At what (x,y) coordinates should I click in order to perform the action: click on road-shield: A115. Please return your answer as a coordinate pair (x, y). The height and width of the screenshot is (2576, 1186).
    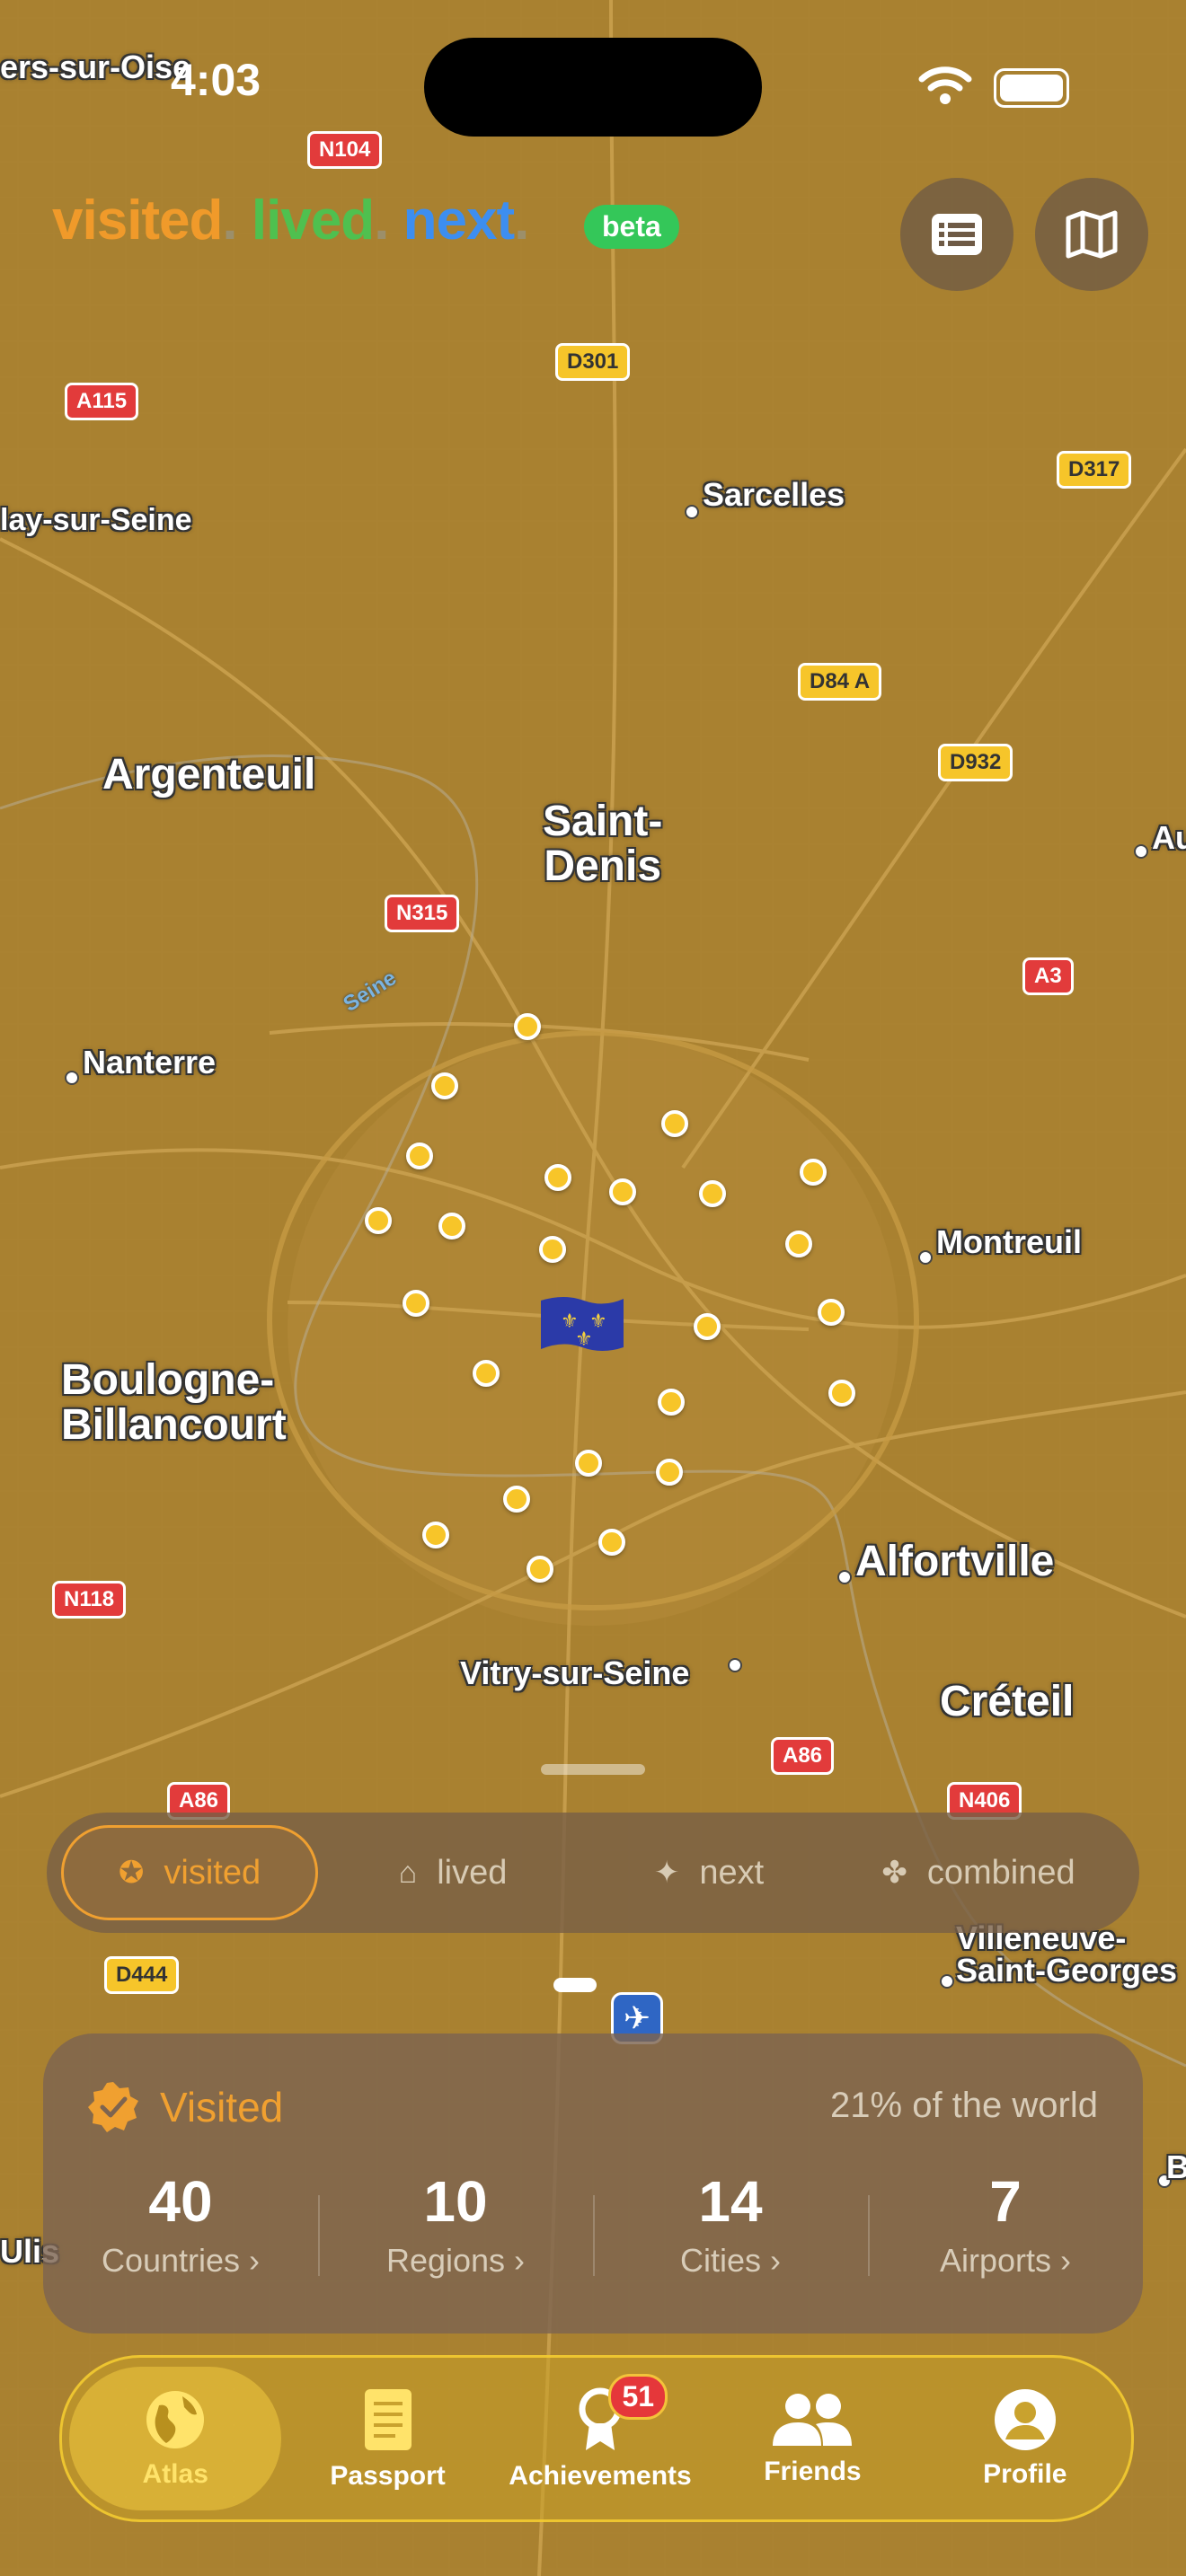
    Looking at the image, I should click on (102, 401).